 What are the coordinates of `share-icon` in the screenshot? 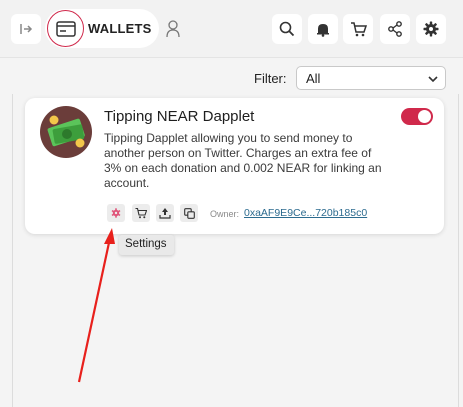 It's located at (395, 29).